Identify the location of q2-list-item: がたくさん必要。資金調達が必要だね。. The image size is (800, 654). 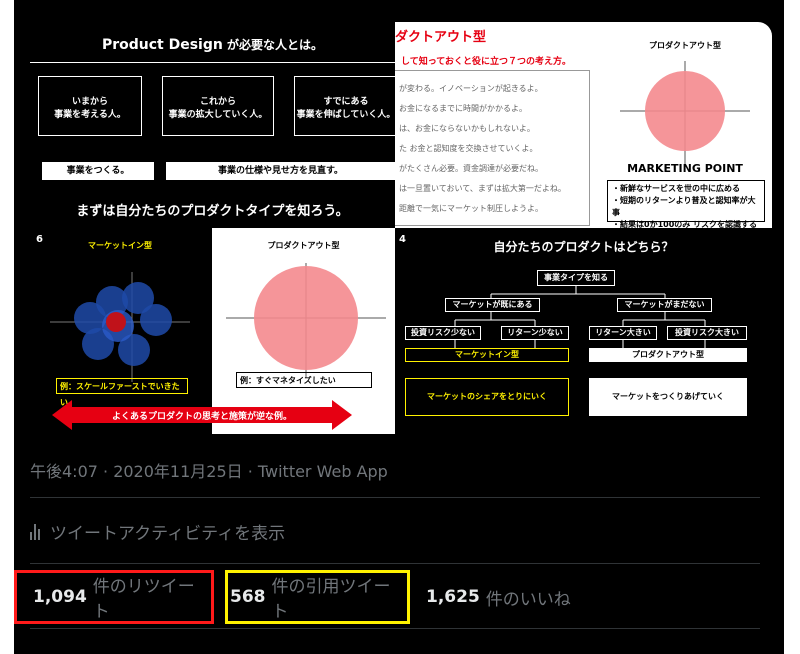
(471, 168).